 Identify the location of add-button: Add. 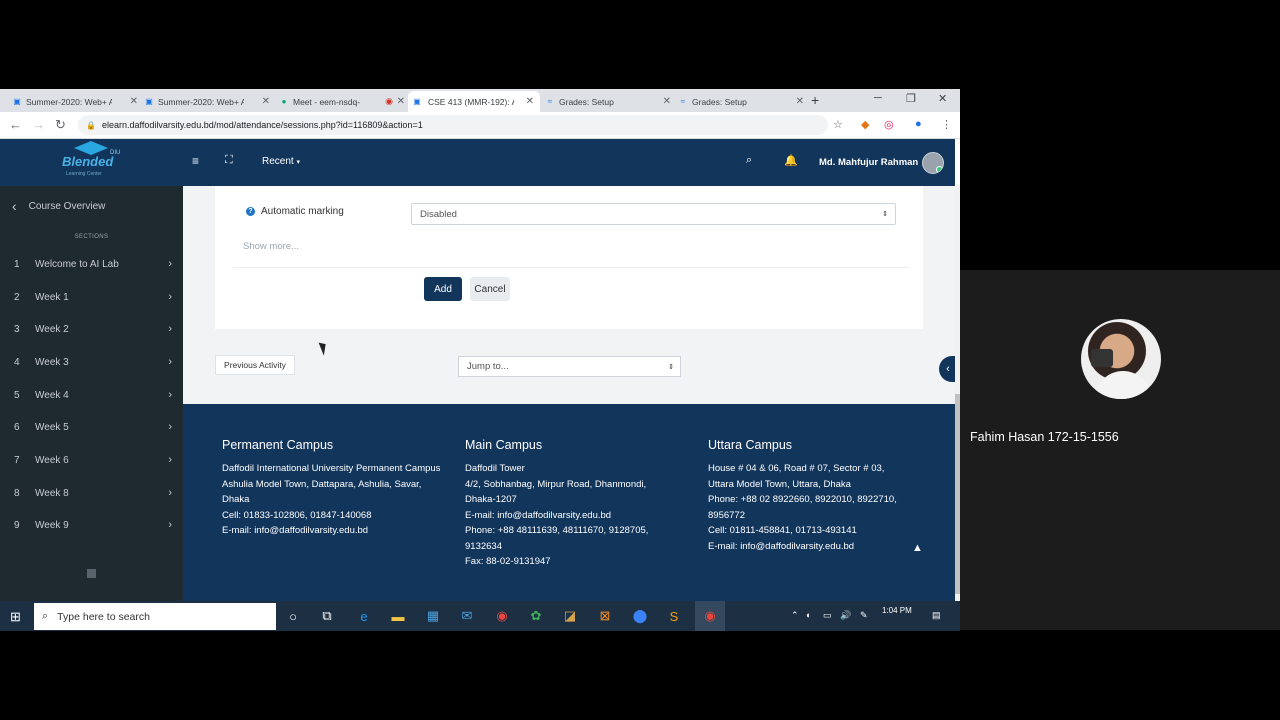
(443, 289).